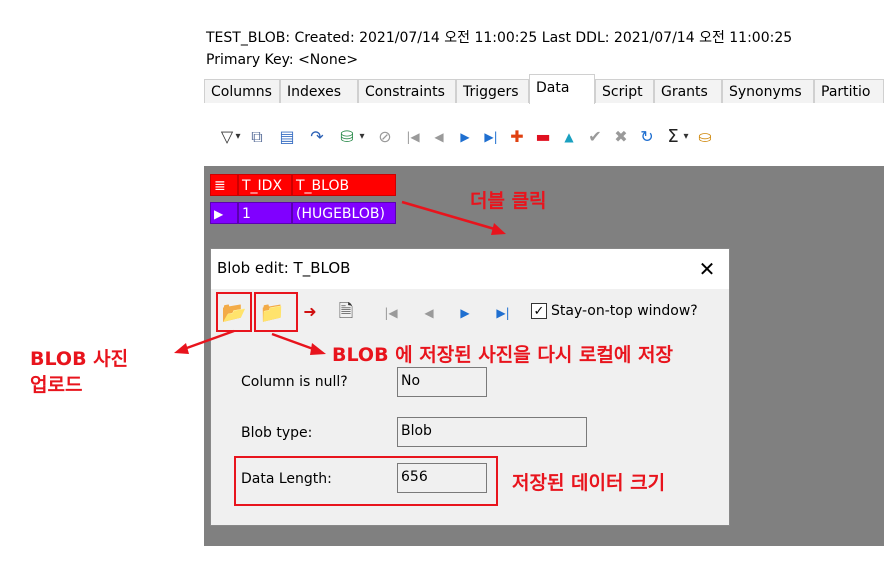 This screenshot has height=574, width=884. What do you see at coordinates (491, 137) in the screenshot?
I see `last-record-icon: ▶|` at bounding box center [491, 137].